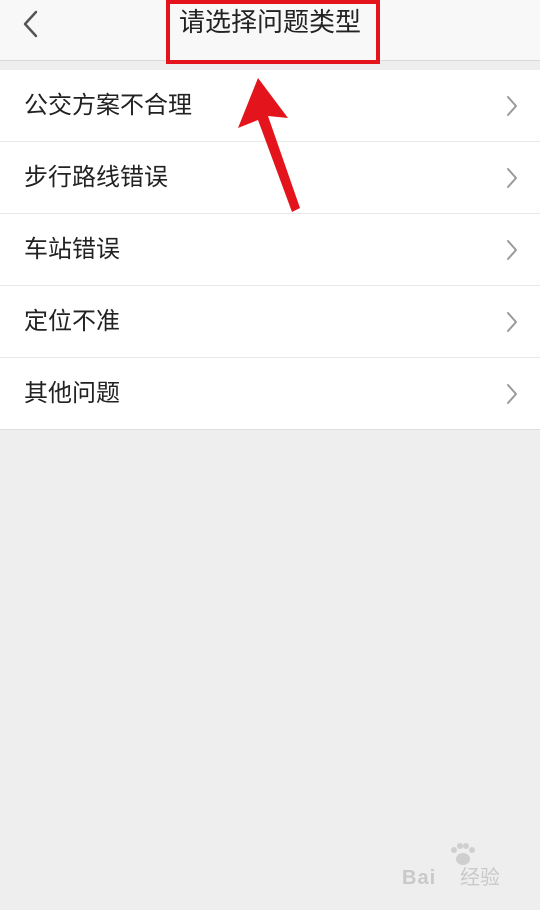 Image resolution: width=540 pixels, height=910 pixels. I want to click on list-item-station-error: 车站错误, so click(270, 250).